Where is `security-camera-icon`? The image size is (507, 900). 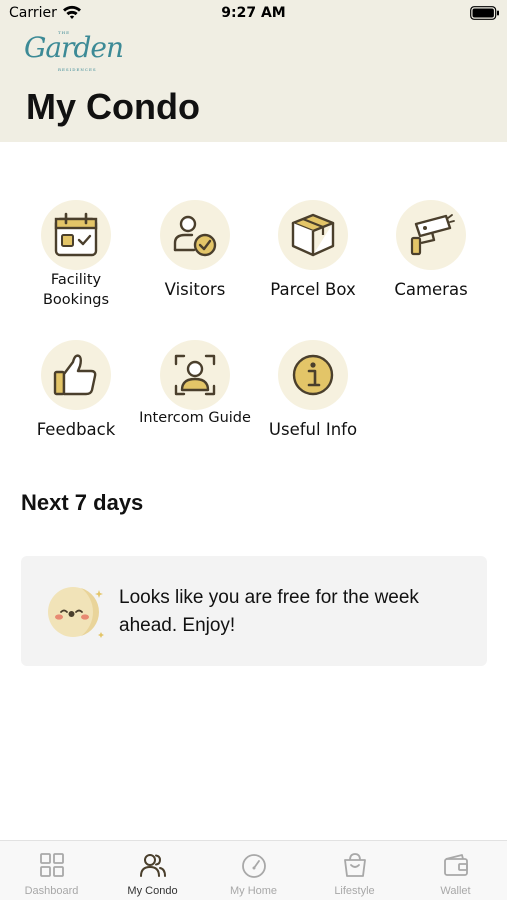 security-camera-icon is located at coordinates (432, 235).